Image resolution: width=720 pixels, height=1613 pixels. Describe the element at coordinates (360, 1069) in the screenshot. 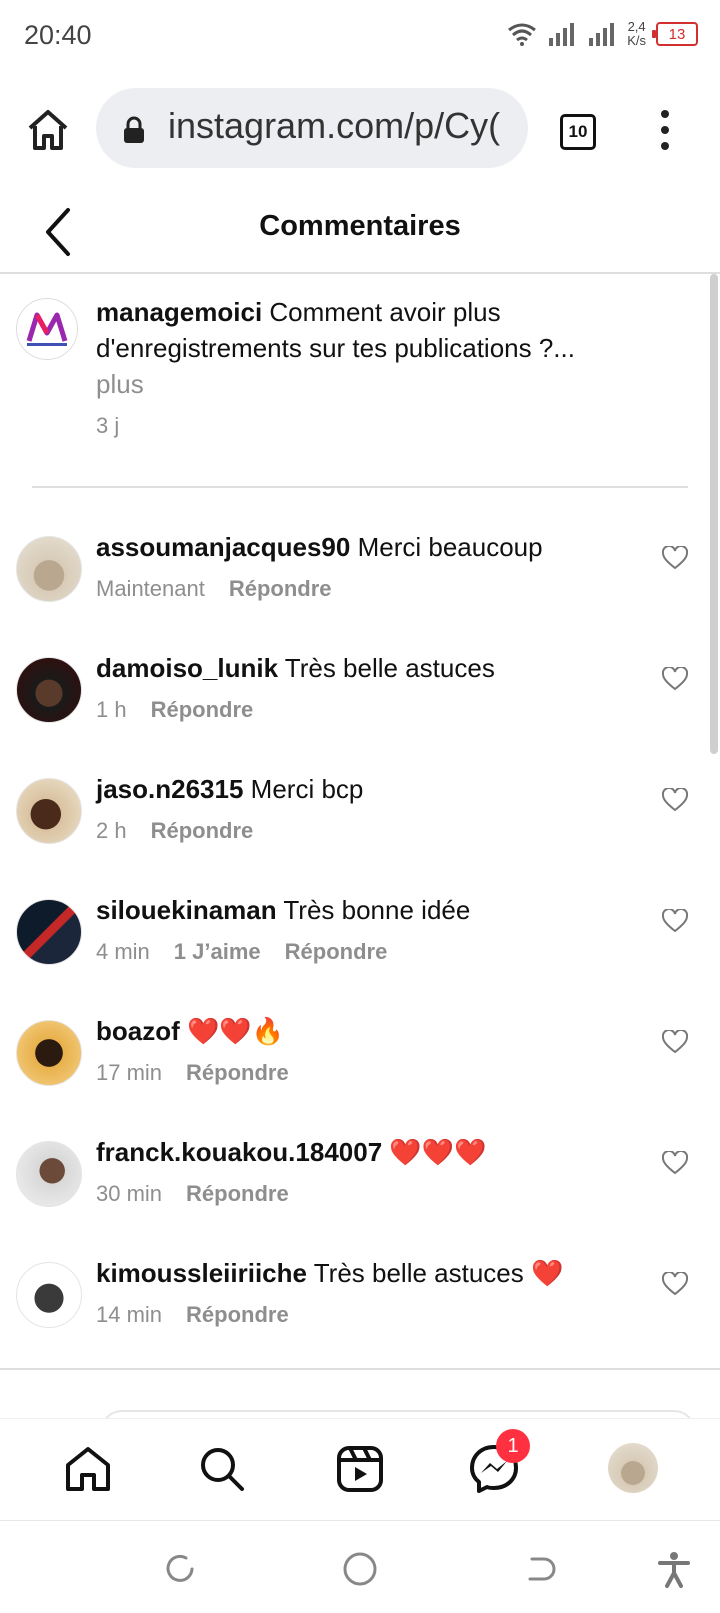

I see `comment-item: boazof ❤️❤️🔥 17 min Répondre` at that location.